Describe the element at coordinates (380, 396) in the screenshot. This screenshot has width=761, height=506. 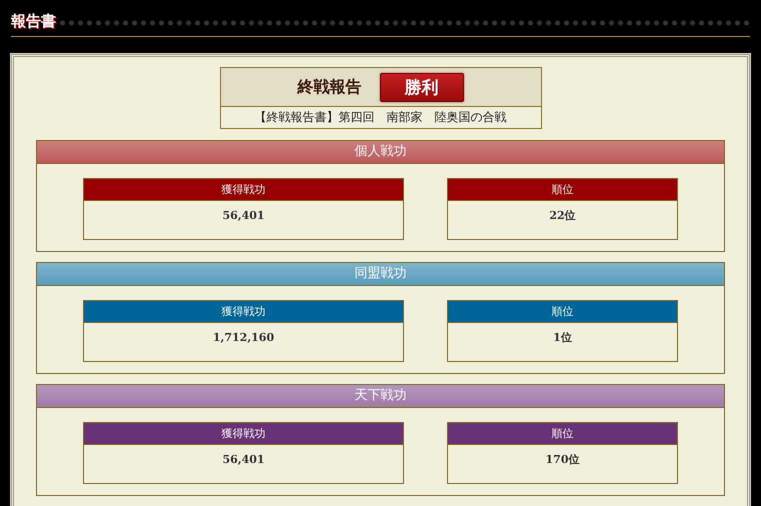
I see `section-header: 天下戦功` at that location.